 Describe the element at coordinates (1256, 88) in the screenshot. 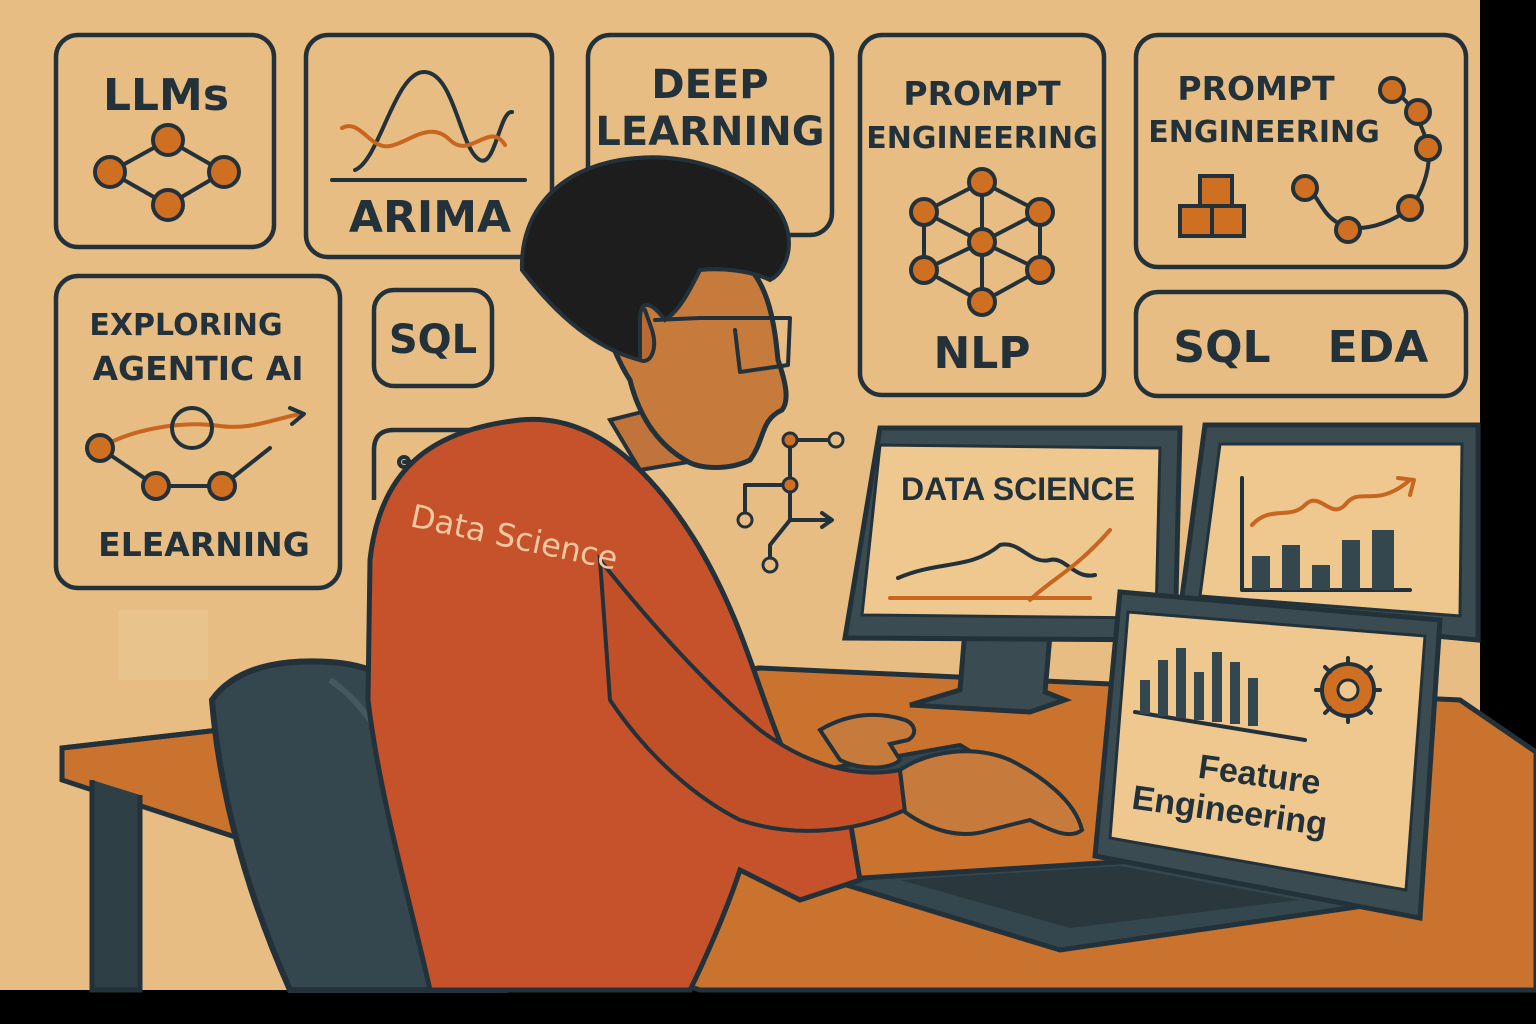

I see `card-prompt-b-label-1: PROMPT` at that location.